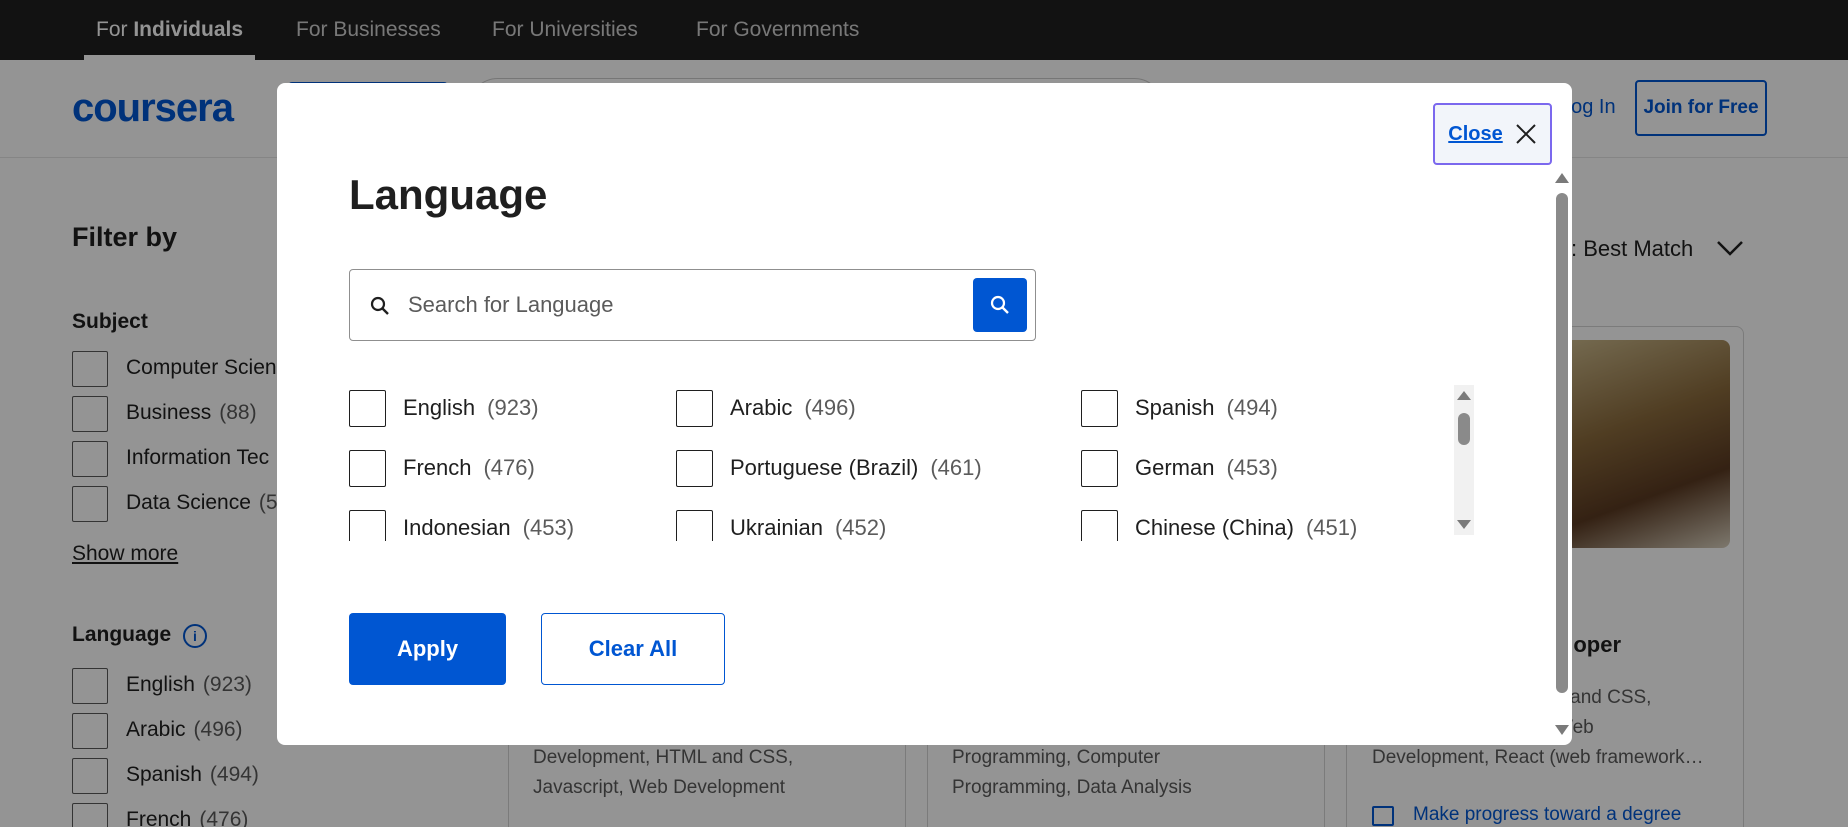  What do you see at coordinates (437, 467) in the screenshot?
I see `option-name: French` at bounding box center [437, 467].